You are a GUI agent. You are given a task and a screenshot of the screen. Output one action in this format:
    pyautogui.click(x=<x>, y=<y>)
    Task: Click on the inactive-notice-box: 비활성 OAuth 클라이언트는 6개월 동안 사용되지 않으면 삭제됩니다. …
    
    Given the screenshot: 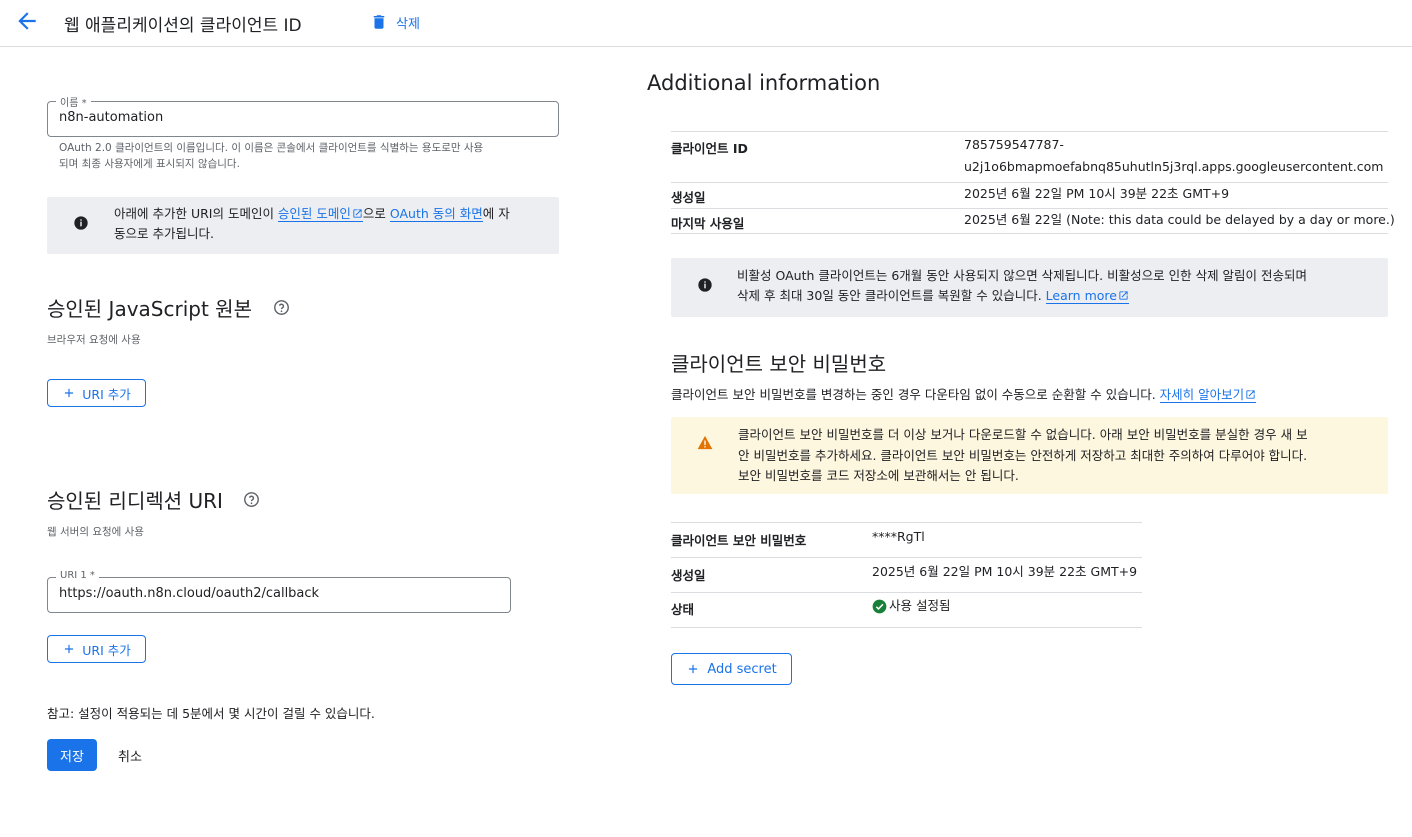 What is the action you would take?
    pyautogui.click(x=1029, y=287)
    